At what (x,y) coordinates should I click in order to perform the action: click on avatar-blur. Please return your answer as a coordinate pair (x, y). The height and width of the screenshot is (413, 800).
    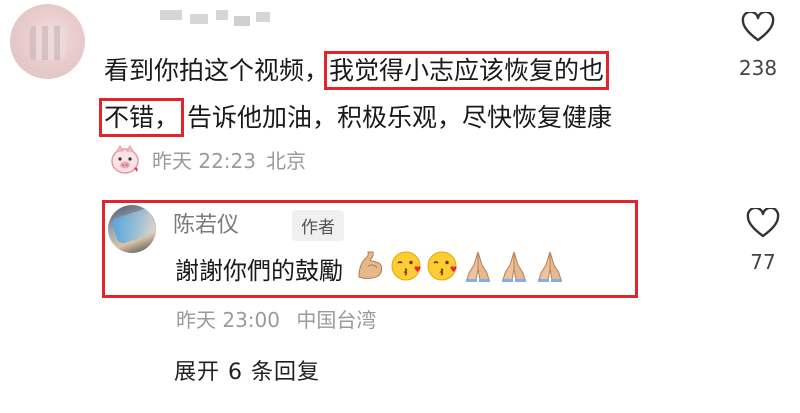
    Looking at the image, I should click on (48, 43).